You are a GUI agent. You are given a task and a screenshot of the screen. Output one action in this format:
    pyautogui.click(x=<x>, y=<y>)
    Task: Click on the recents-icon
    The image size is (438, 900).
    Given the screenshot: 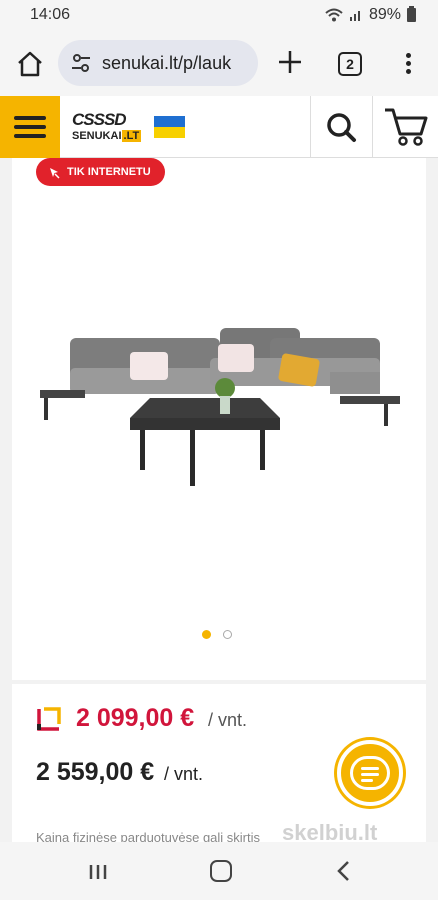 What is the action you would take?
    pyautogui.click(x=98, y=872)
    